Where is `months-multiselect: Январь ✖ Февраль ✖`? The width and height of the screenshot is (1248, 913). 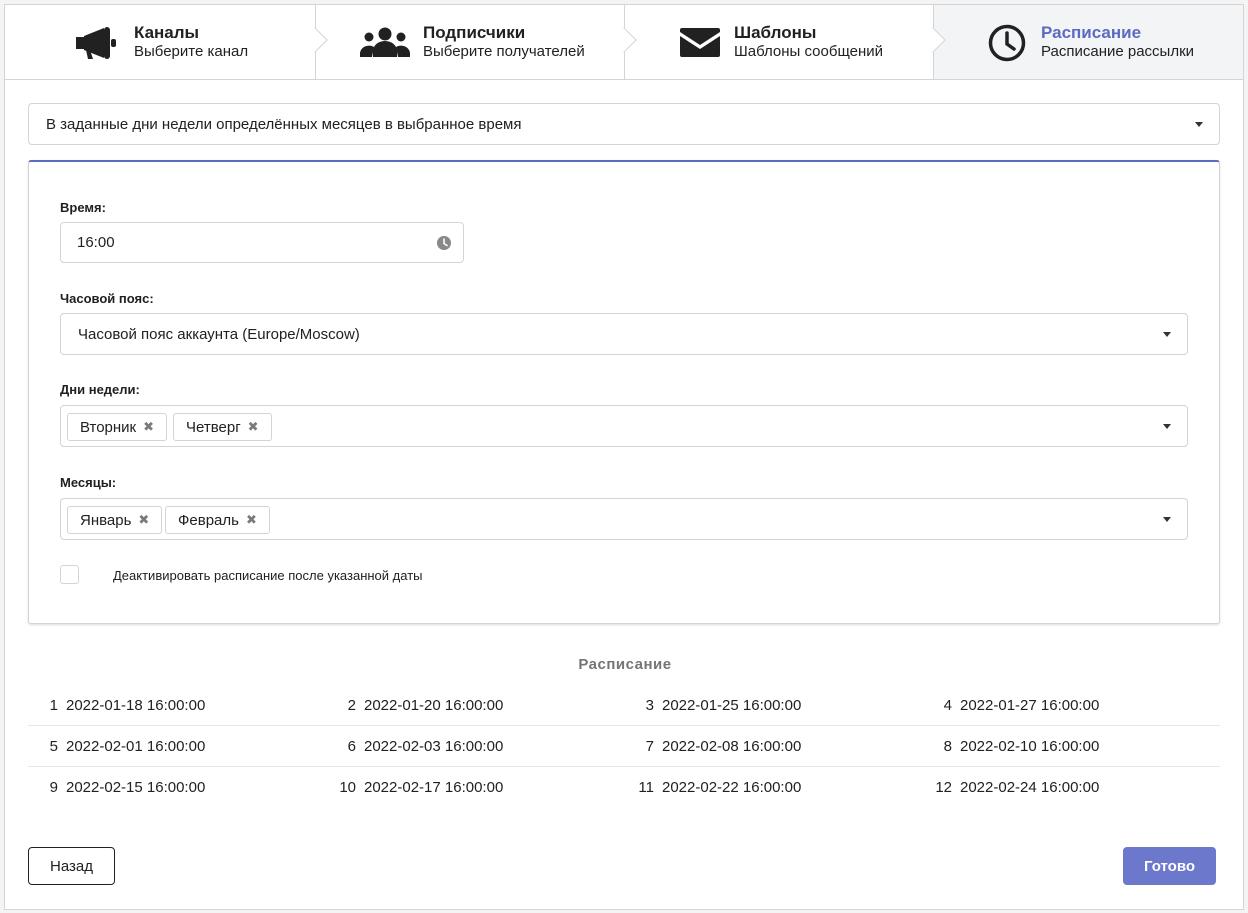 months-multiselect: Январь ✖ Февраль ✖ is located at coordinates (624, 519).